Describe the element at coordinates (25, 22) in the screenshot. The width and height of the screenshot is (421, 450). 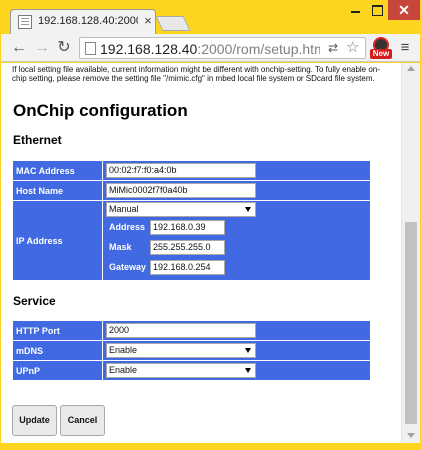
I see `page-favicon-icon` at that location.